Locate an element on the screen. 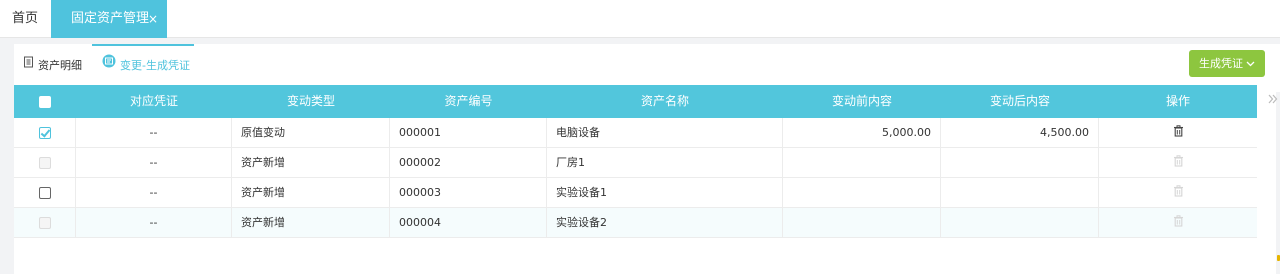 The height and width of the screenshot is (274, 1280). close-icon: × is located at coordinates (153, 19).